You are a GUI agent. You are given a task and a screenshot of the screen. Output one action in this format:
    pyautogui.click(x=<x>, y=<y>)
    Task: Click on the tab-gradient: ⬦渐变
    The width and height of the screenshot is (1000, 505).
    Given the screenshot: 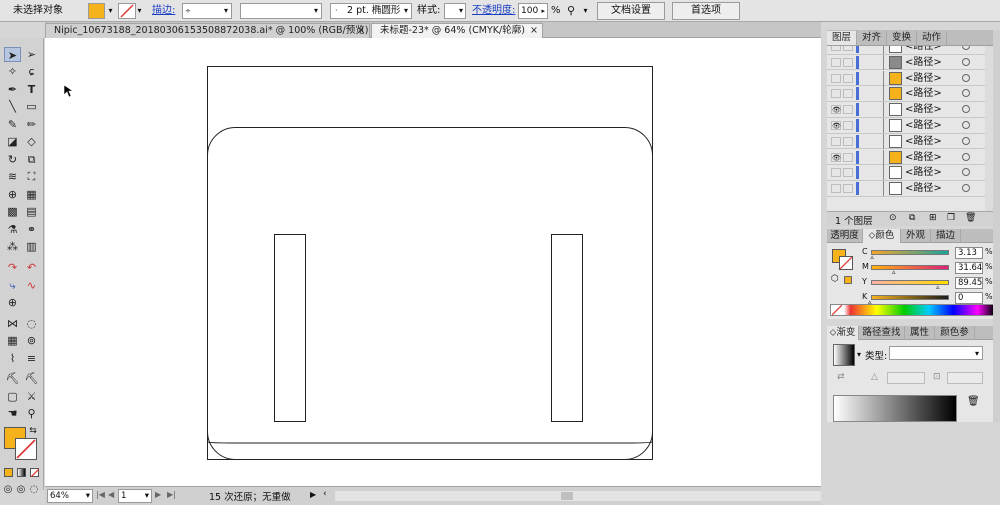 What is the action you would take?
    pyautogui.click(x=843, y=333)
    